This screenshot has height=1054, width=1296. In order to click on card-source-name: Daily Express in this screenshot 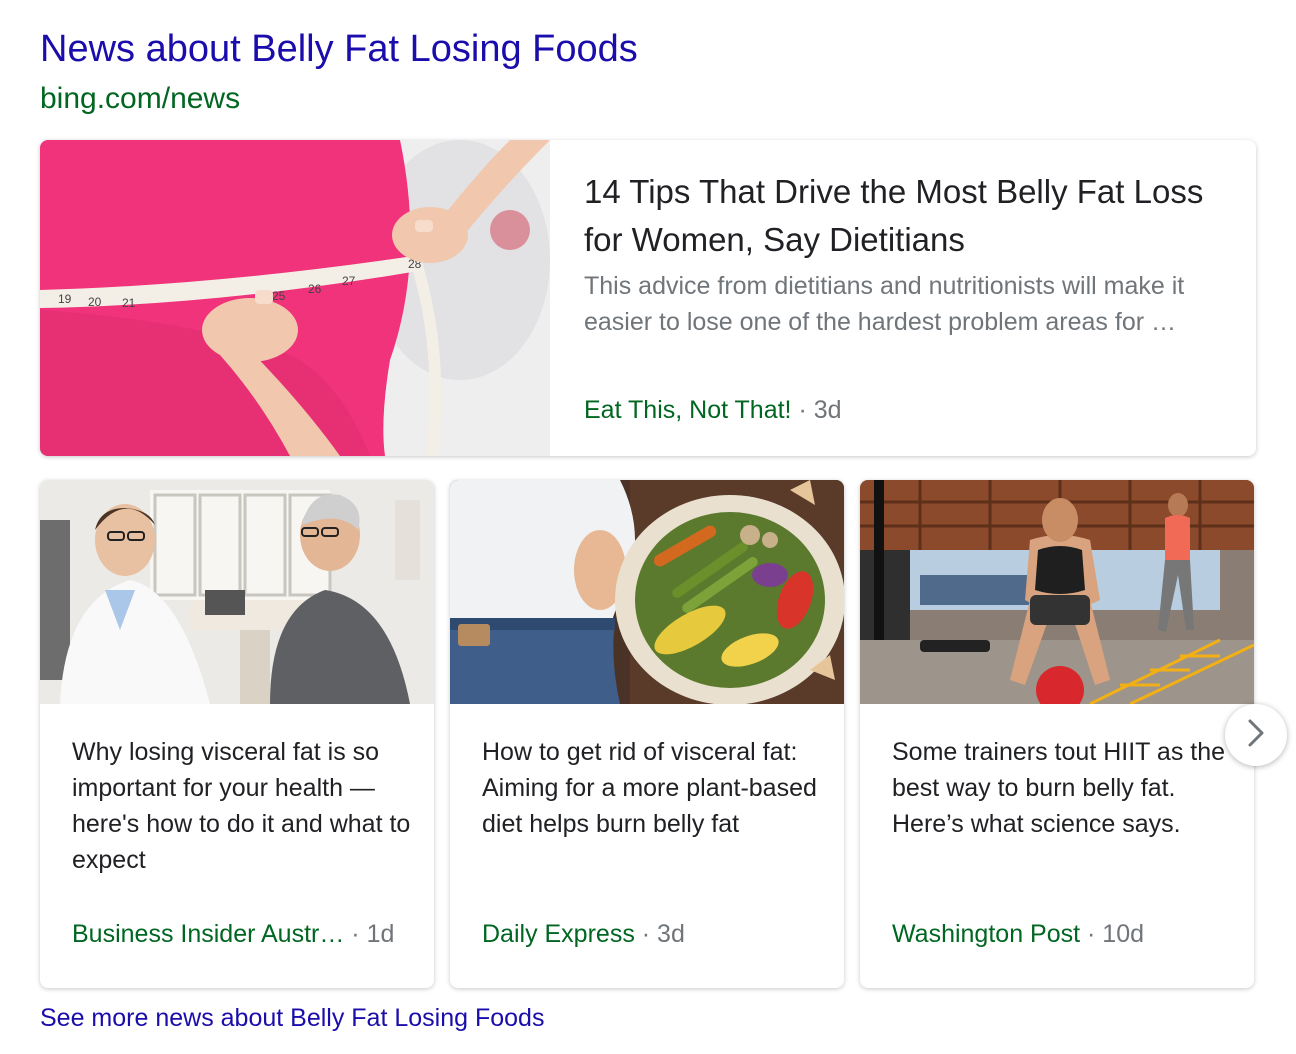, I will do `click(558, 934)`.